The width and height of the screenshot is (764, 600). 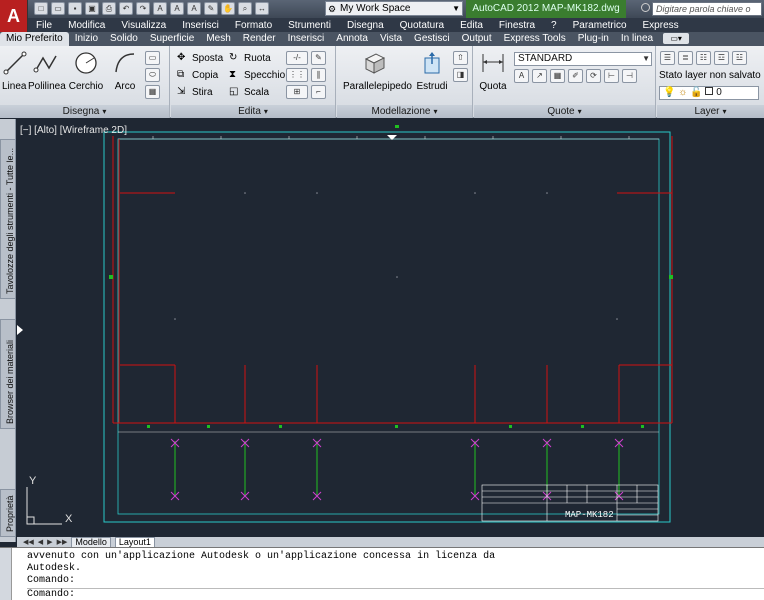 I want to click on scala-button: ◱ Scala, so click(x=249, y=92).